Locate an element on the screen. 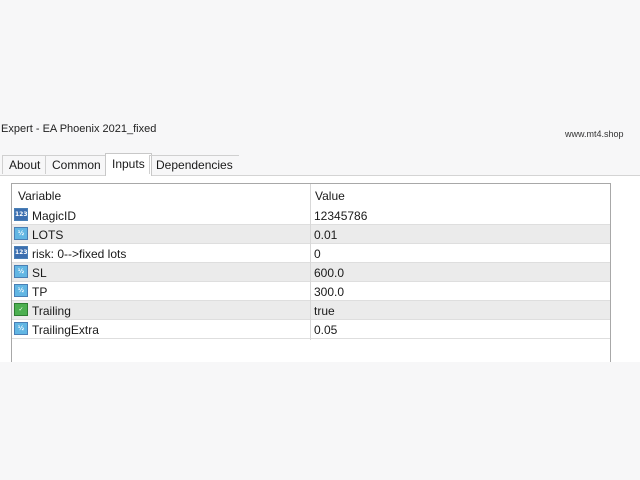 This screenshot has width=640, height=480. input-row-risk: 123 risk: 0-->fixed lots 0 is located at coordinates (311, 253).